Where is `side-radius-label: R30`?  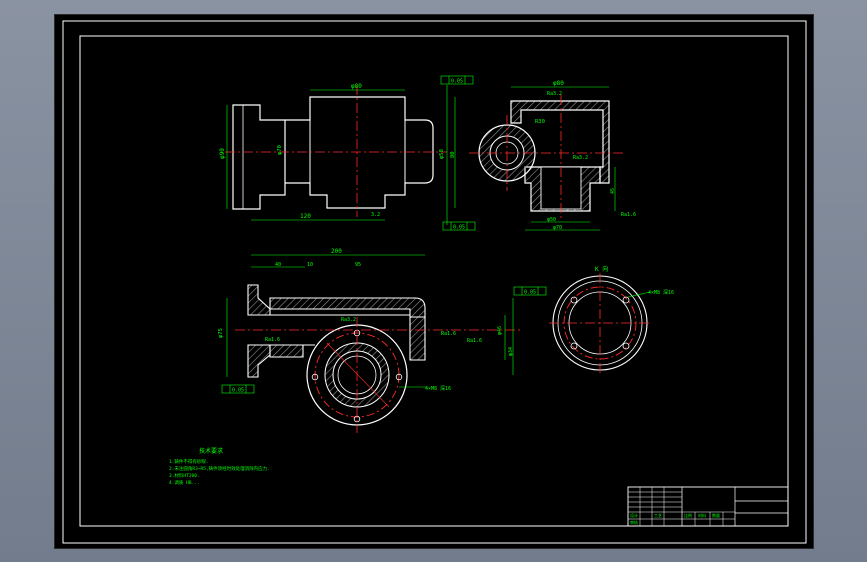
side-radius-label: R30 is located at coordinates (540, 122).